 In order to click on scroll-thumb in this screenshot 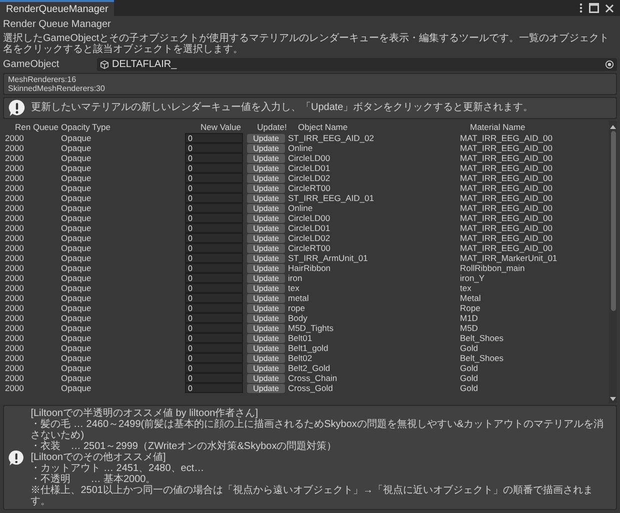, I will do `click(613, 221)`.